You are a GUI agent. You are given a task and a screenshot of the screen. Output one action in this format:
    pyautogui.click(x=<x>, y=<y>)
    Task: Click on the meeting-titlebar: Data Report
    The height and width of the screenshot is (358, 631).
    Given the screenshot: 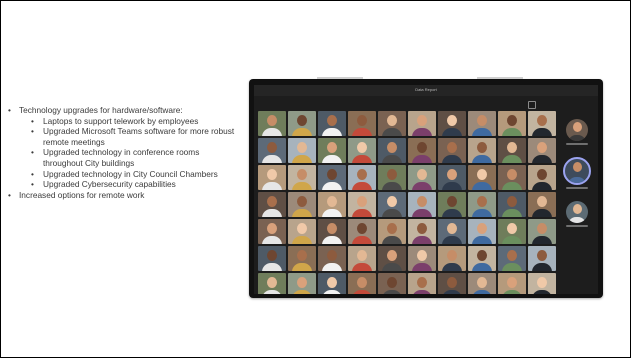 What is the action you would take?
    pyautogui.click(x=426, y=90)
    